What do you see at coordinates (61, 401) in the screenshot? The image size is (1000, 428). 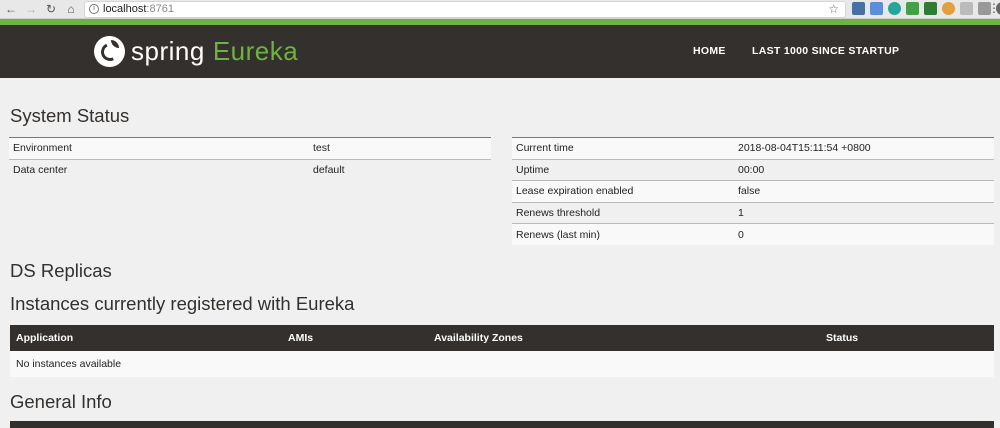 I see `general-info-heading: General Info` at bounding box center [61, 401].